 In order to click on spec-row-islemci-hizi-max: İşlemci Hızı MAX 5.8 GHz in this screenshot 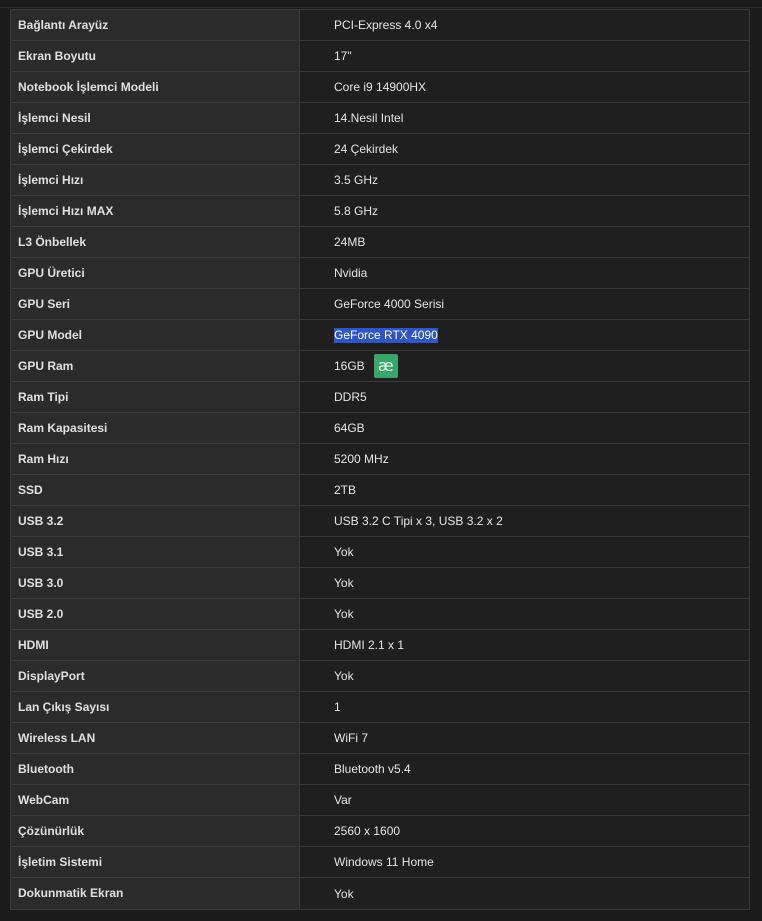, I will do `click(380, 211)`.